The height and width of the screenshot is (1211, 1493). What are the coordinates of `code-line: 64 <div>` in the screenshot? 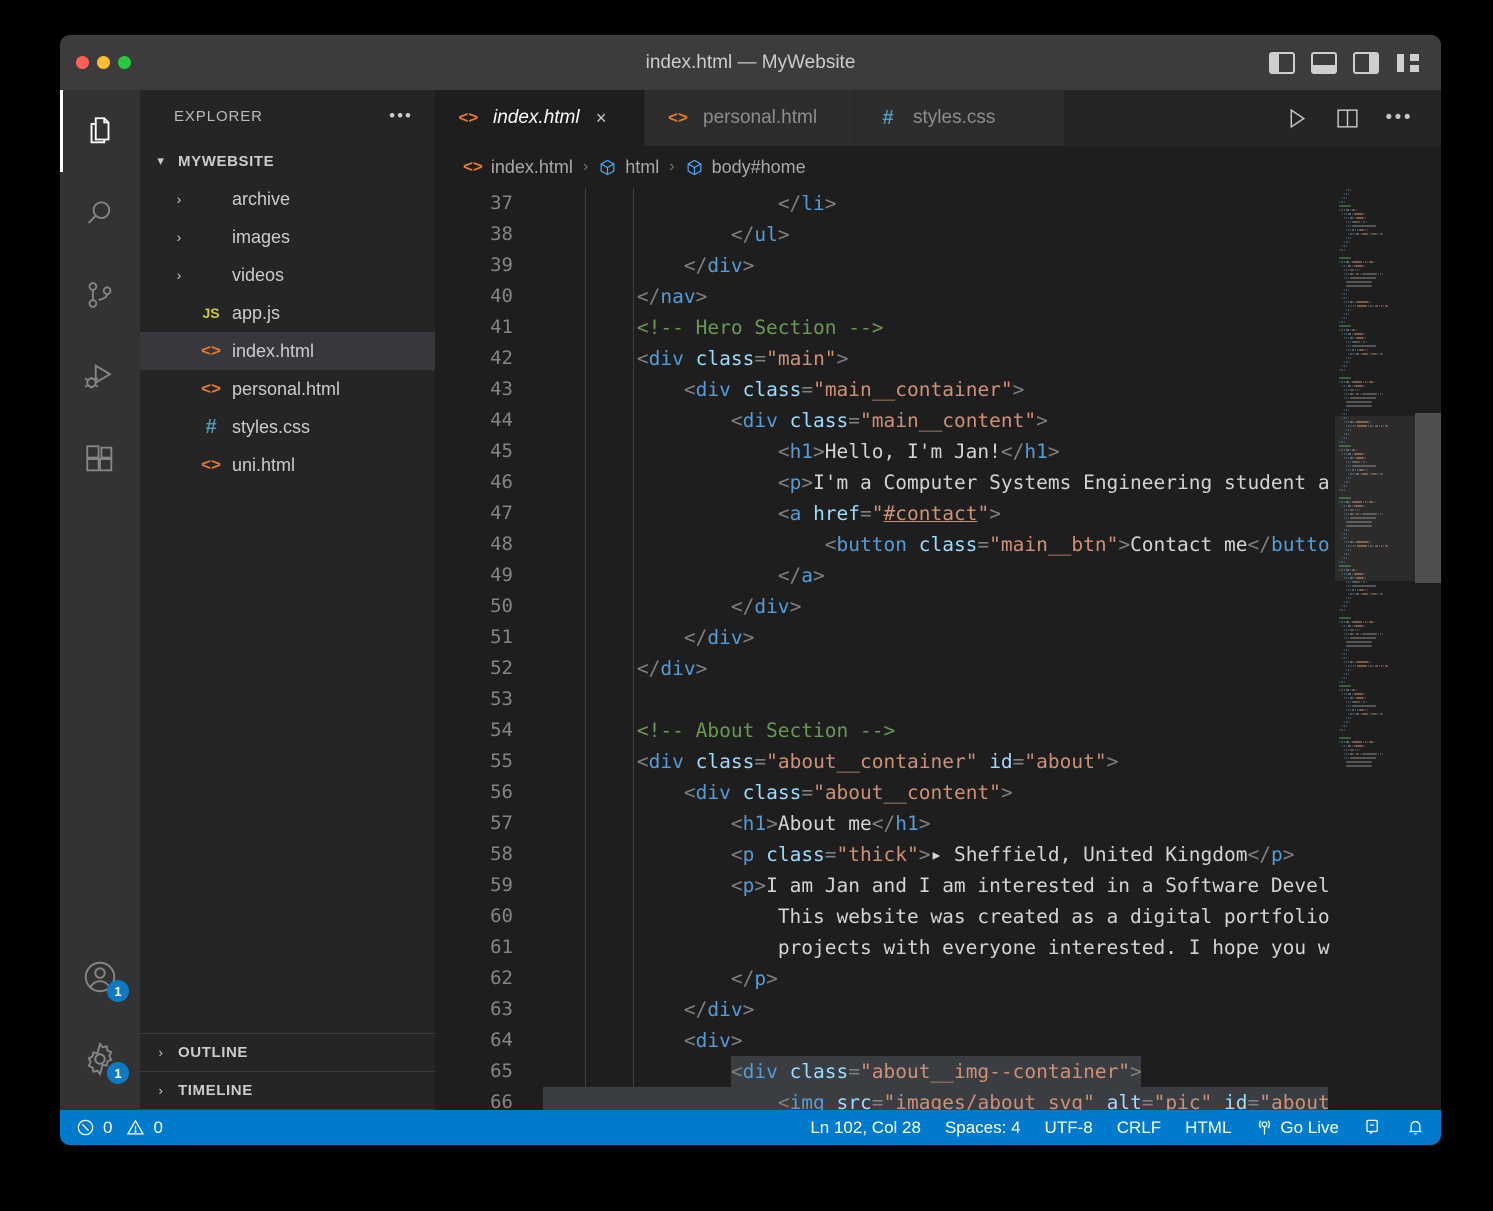 It's located at (938, 1040).